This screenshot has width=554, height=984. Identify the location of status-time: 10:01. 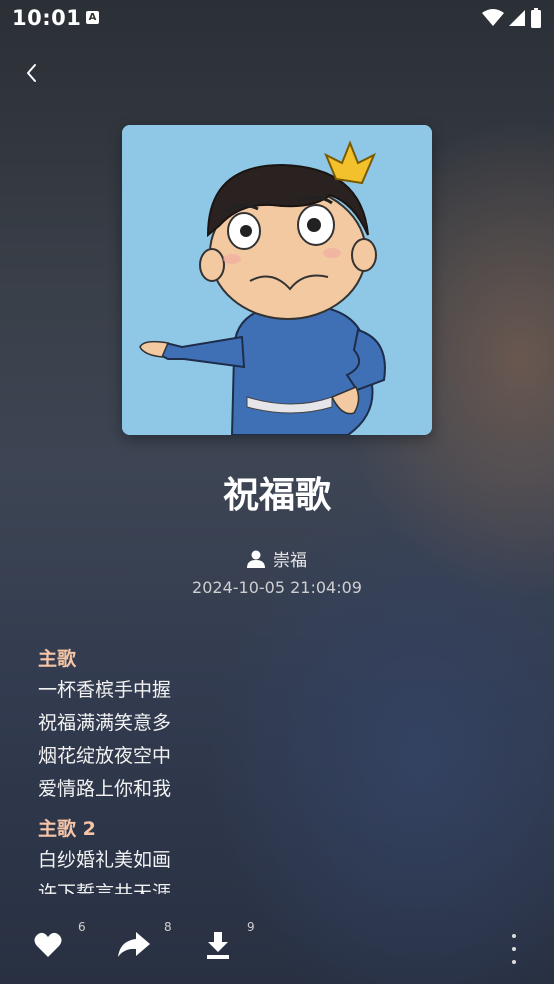
(47, 18).